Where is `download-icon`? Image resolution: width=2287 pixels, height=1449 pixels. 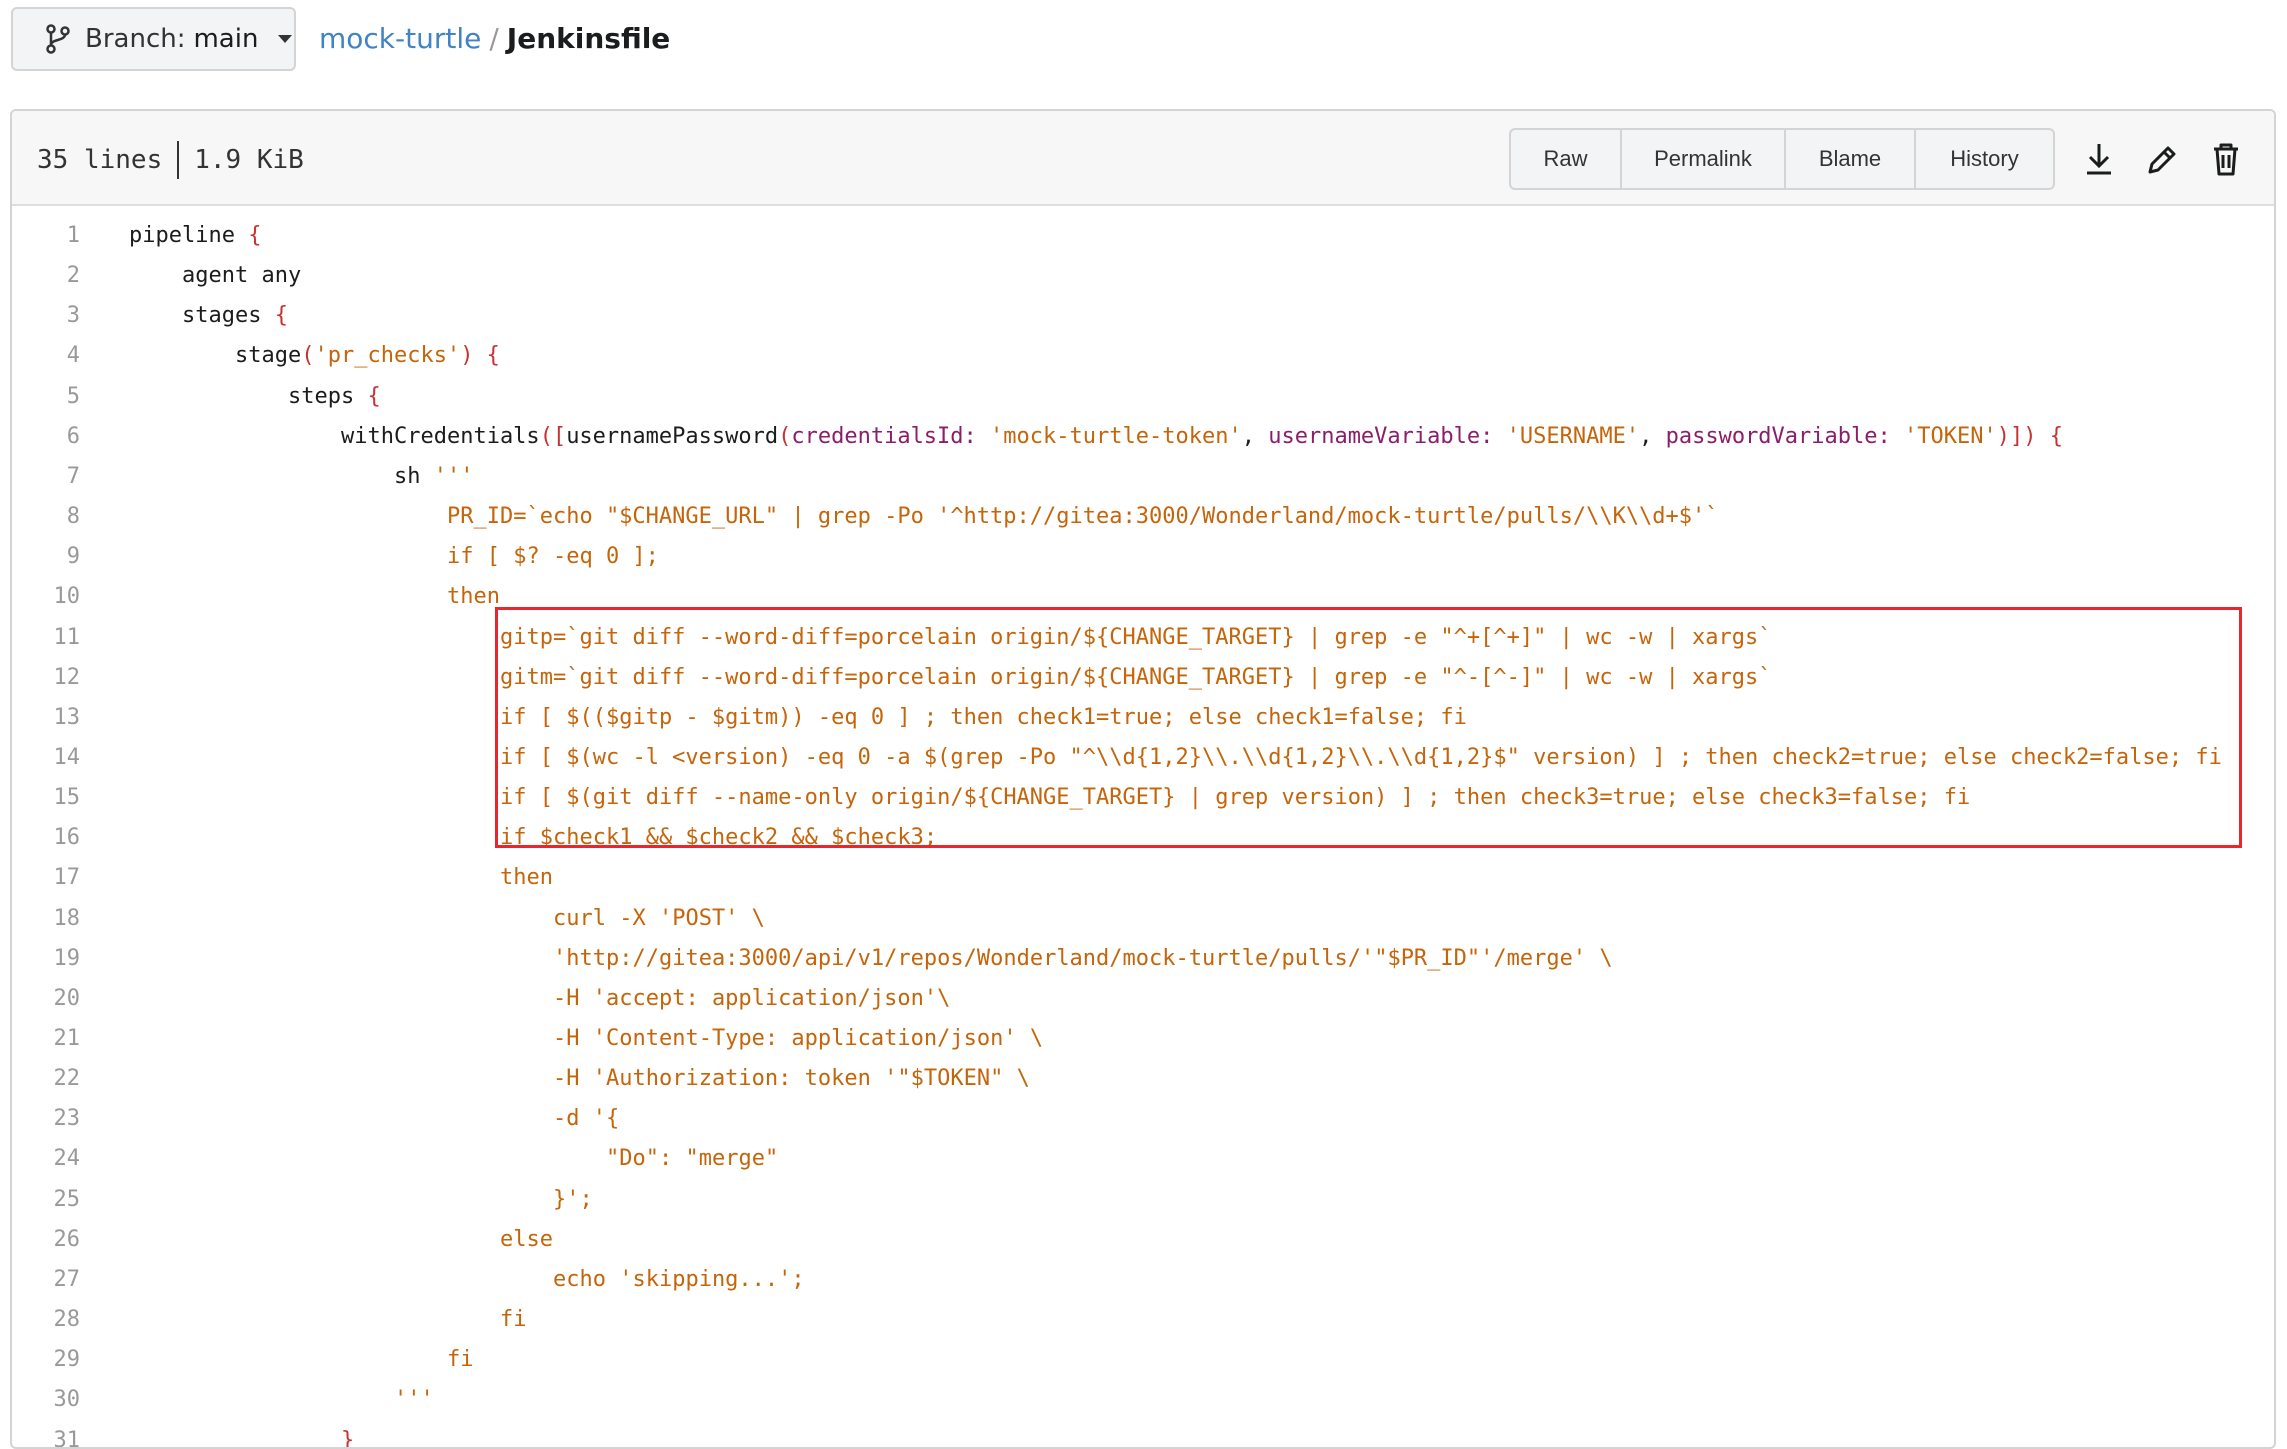
download-icon is located at coordinates (2099, 159).